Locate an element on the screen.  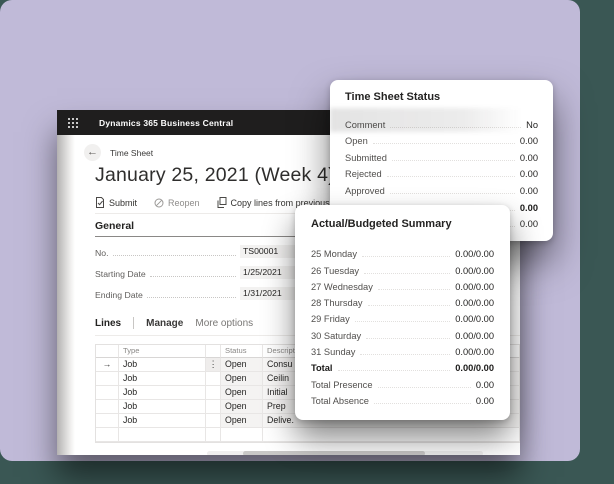
reopen-icon is located at coordinates (159, 202).